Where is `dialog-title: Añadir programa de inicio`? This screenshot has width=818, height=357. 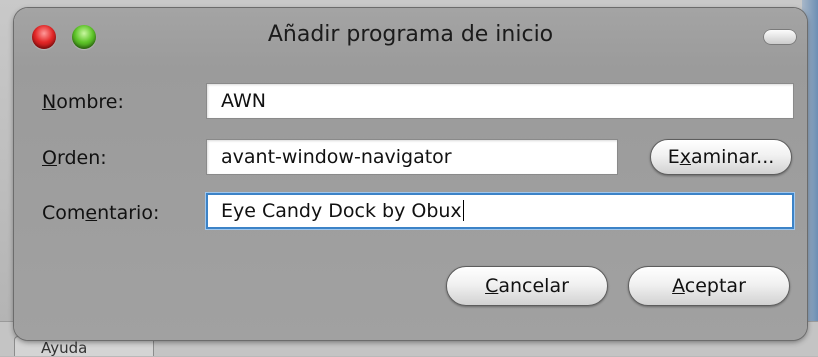
dialog-title: Añadir programa de inicio is located at coordinates (410, 34).